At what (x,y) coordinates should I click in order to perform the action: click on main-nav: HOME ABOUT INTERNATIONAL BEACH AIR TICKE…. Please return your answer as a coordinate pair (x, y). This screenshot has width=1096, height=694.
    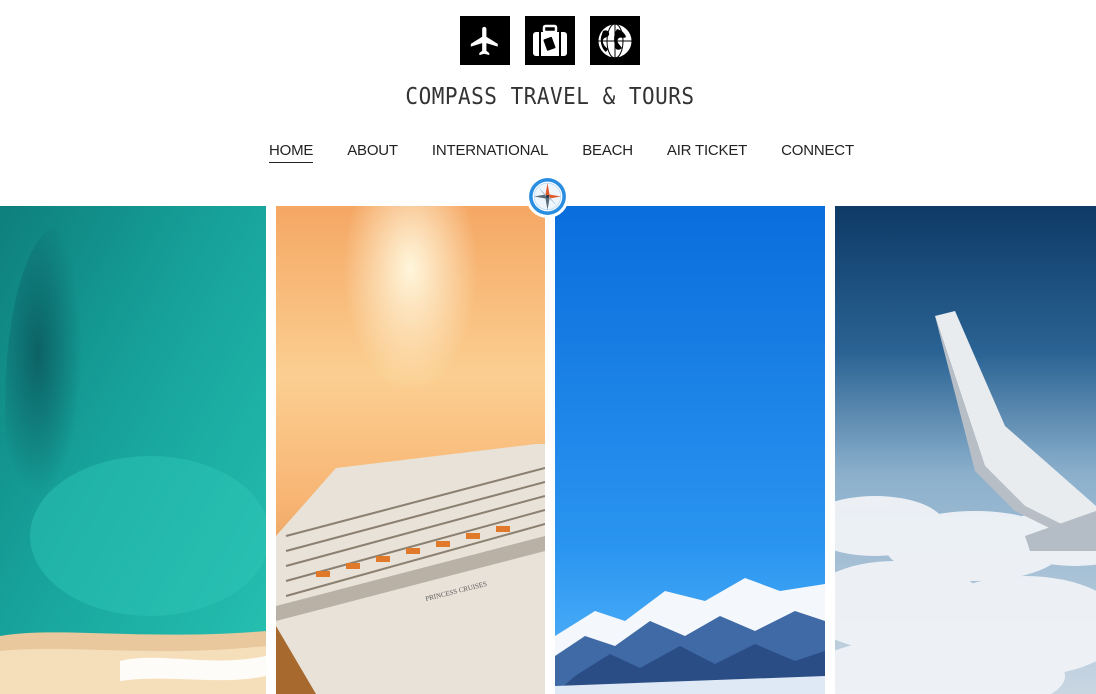
    Looking at the image, I should click on (561, 152).